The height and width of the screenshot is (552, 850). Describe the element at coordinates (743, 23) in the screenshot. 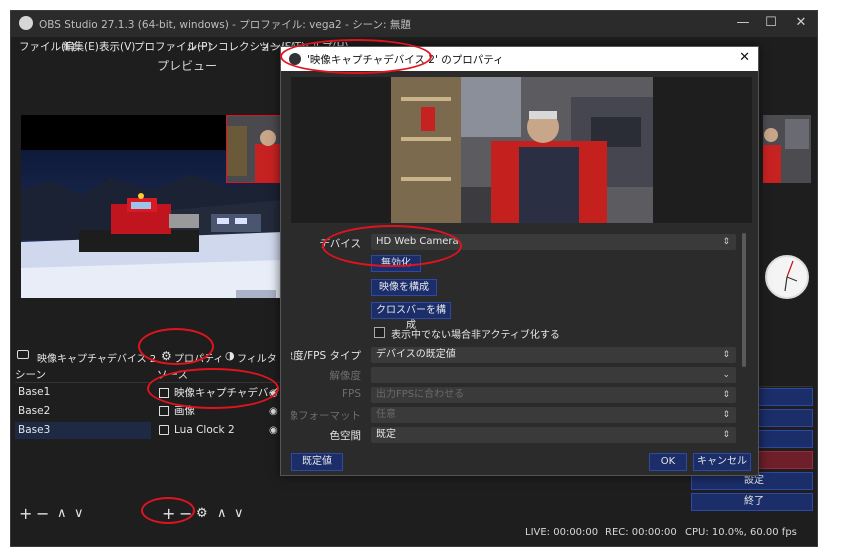

I see `minimize-button: —` at that location.